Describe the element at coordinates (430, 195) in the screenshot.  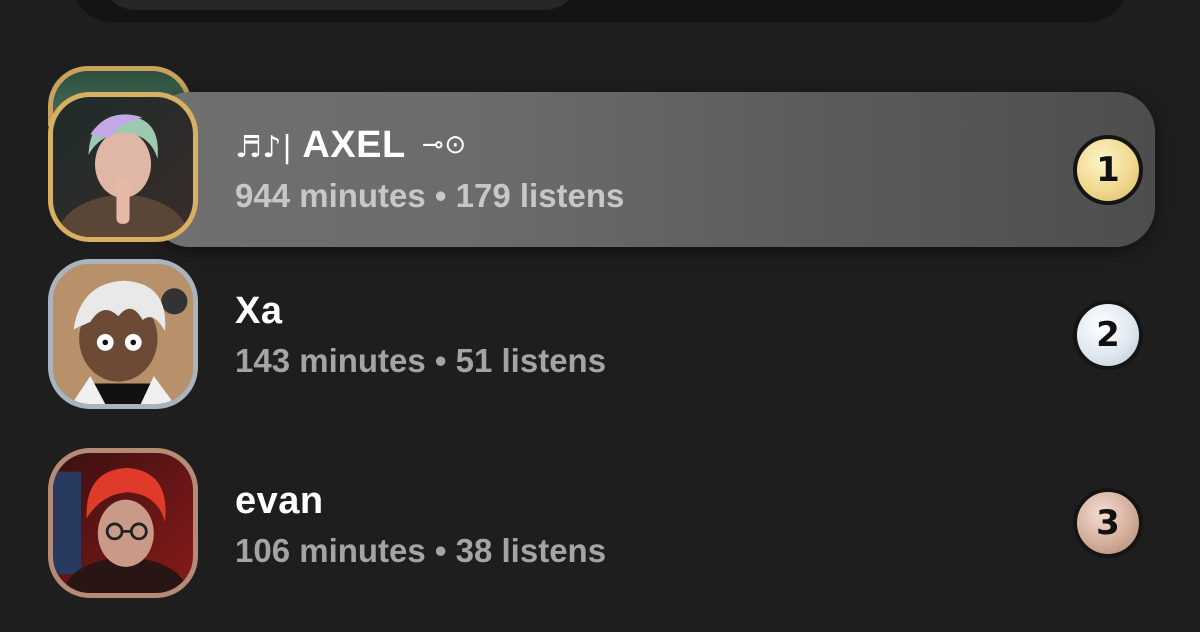
I see `user-stats-1: 944 minutes • 179 listens` at that location.